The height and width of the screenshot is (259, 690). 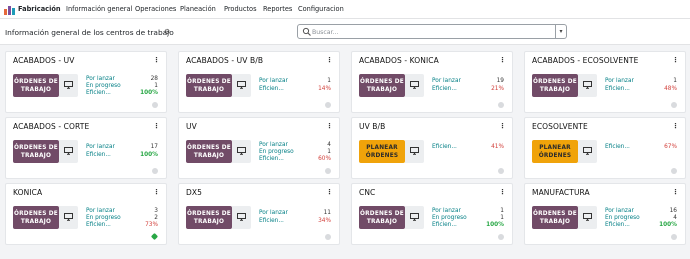 What do you see at coordinates (224, 60) in the screenshot?
I see `workcenter-name: ACABADOS - UV B/B` at bounding box center [224, 60].